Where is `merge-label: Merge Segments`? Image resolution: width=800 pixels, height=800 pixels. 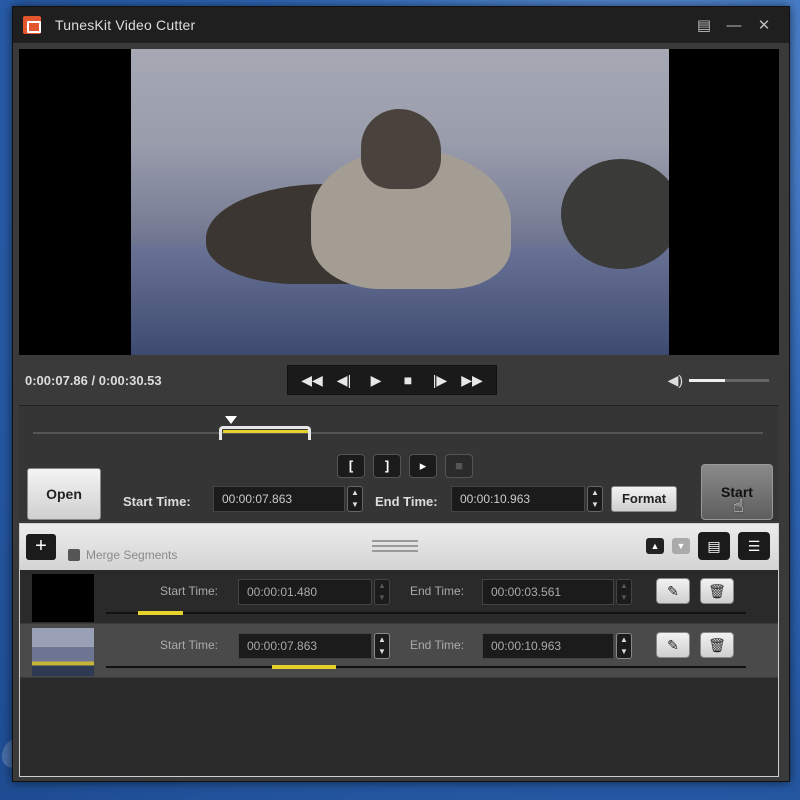
merge-label: Merge Segments is located at coordinates (132, 555).